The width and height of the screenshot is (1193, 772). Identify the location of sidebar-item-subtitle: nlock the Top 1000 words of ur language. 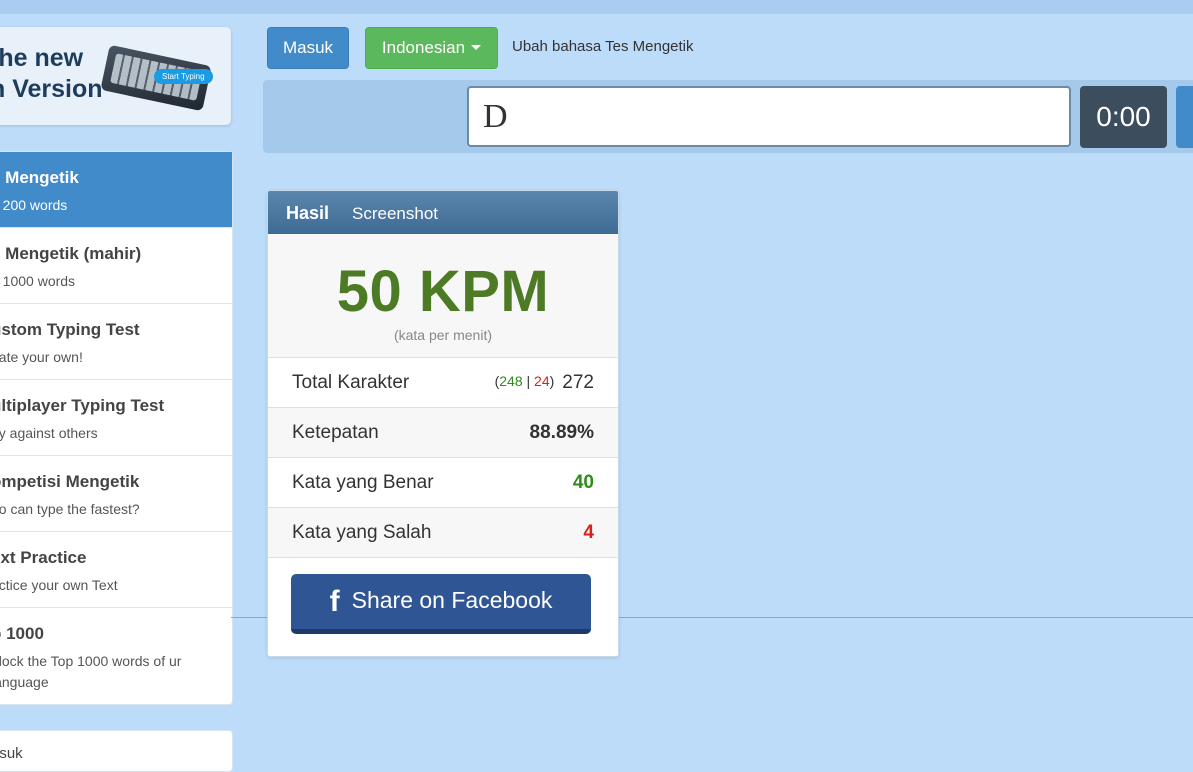
(91, 671).